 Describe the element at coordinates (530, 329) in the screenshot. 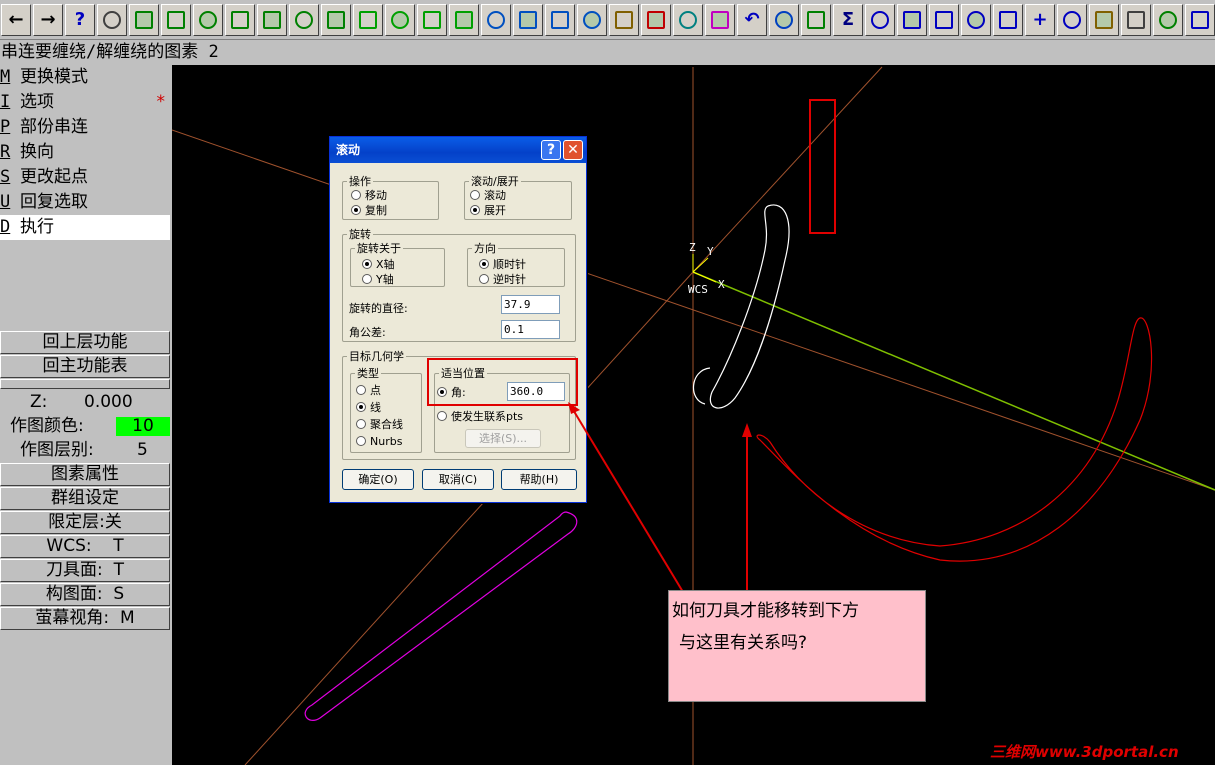

I see `tolerance-input: 0.1` at that location.